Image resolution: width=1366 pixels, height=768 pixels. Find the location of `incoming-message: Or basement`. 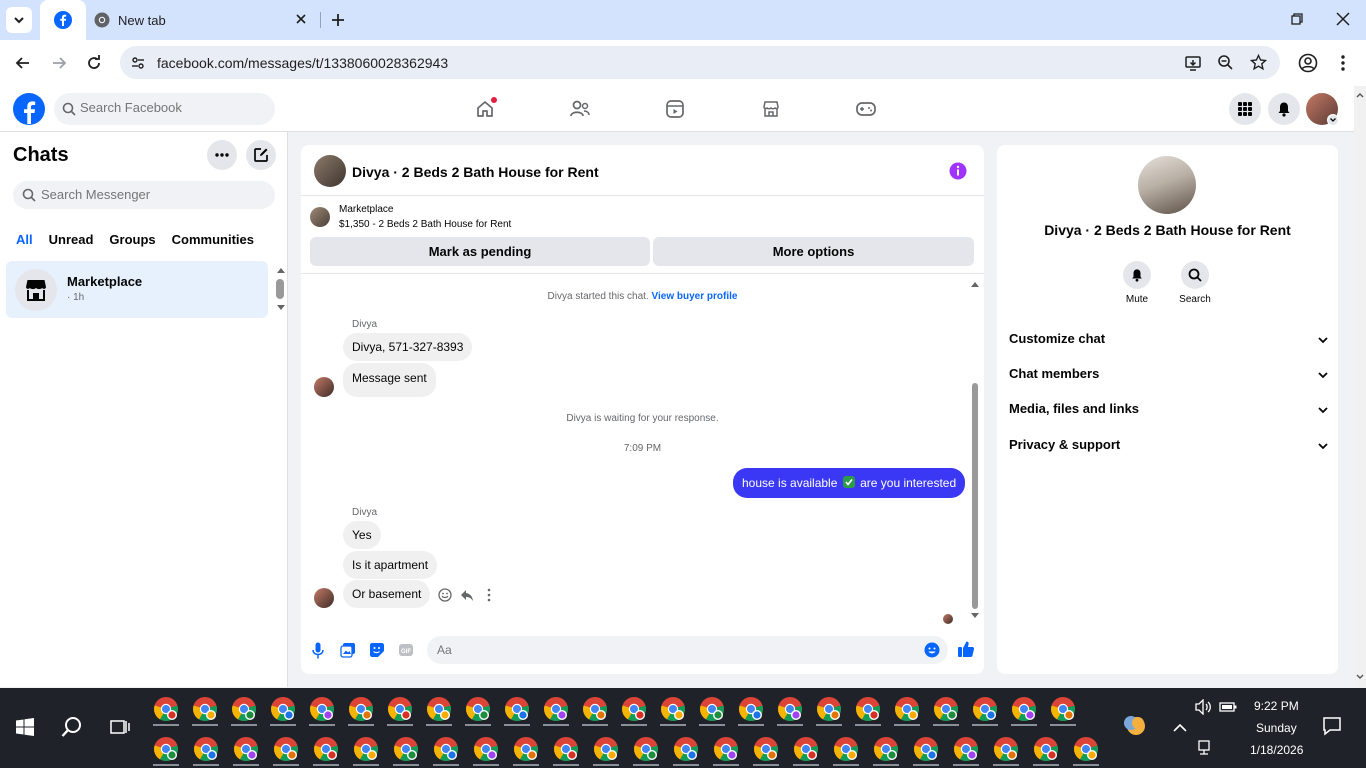

incoming-message: Or basement is located at coordinates (387, 594).